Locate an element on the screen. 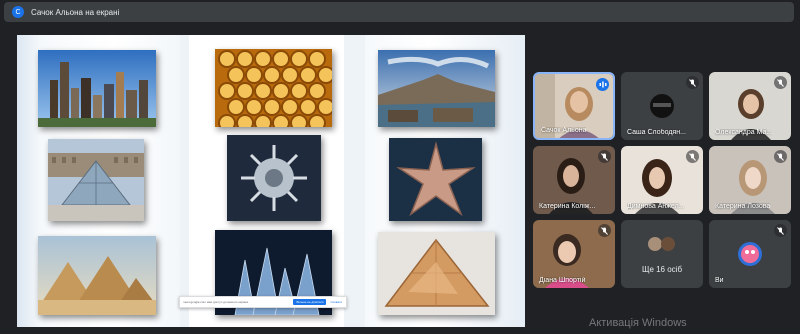 The height and width of the screenshot is (334, 800). windows-activation-watermark: Активація Windows is located at coordinates (638, 323).